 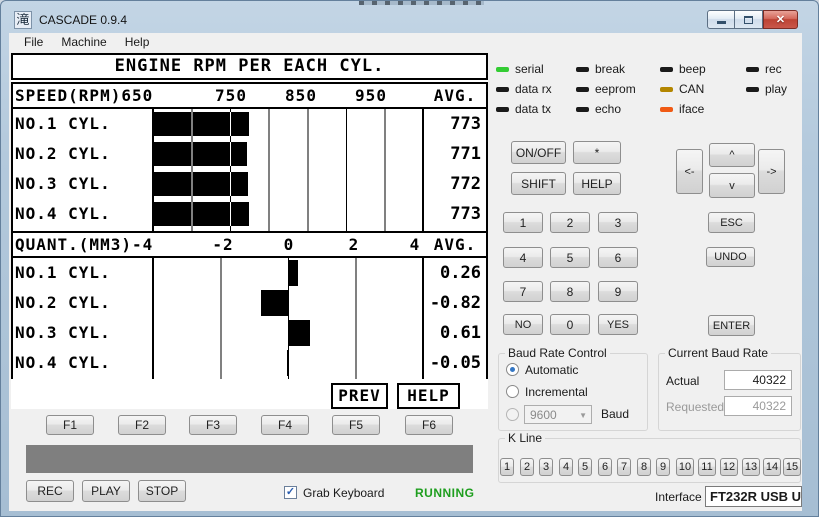 I want to click on key-0: 0, so click(x=570, y=324).